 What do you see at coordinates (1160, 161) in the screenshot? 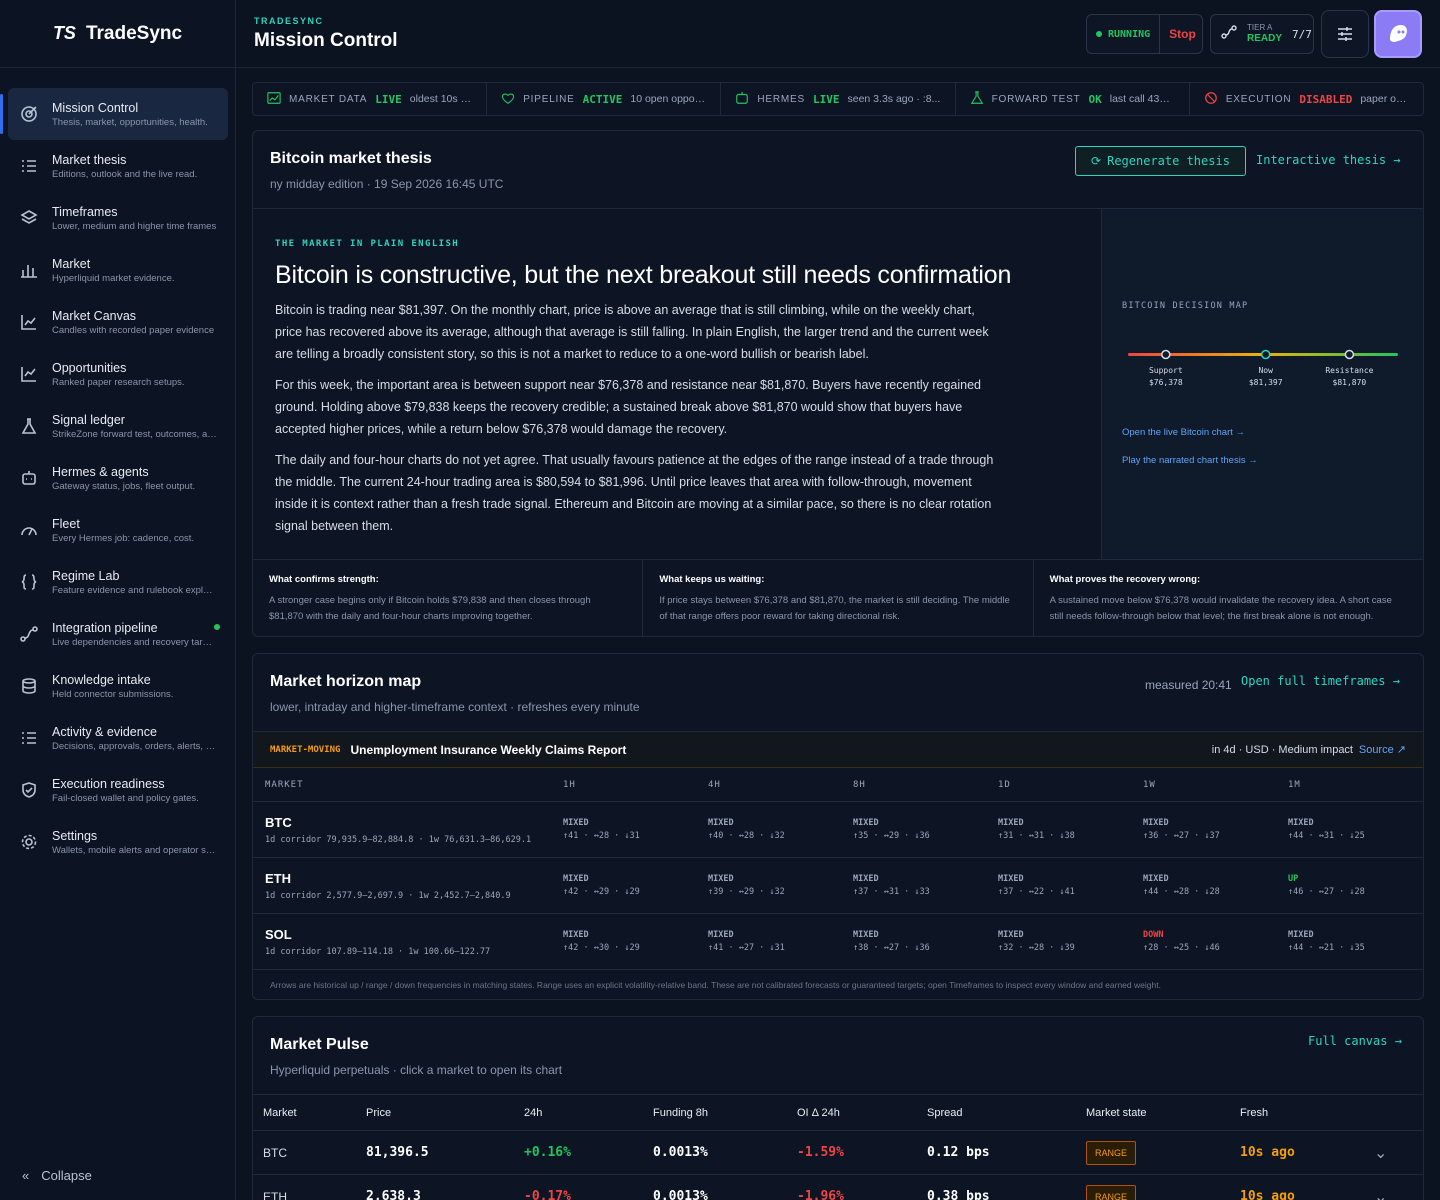
I see `regenerate-thesis-button: ⟳ Regenerate thesis` at bounding box center [1160, 161].